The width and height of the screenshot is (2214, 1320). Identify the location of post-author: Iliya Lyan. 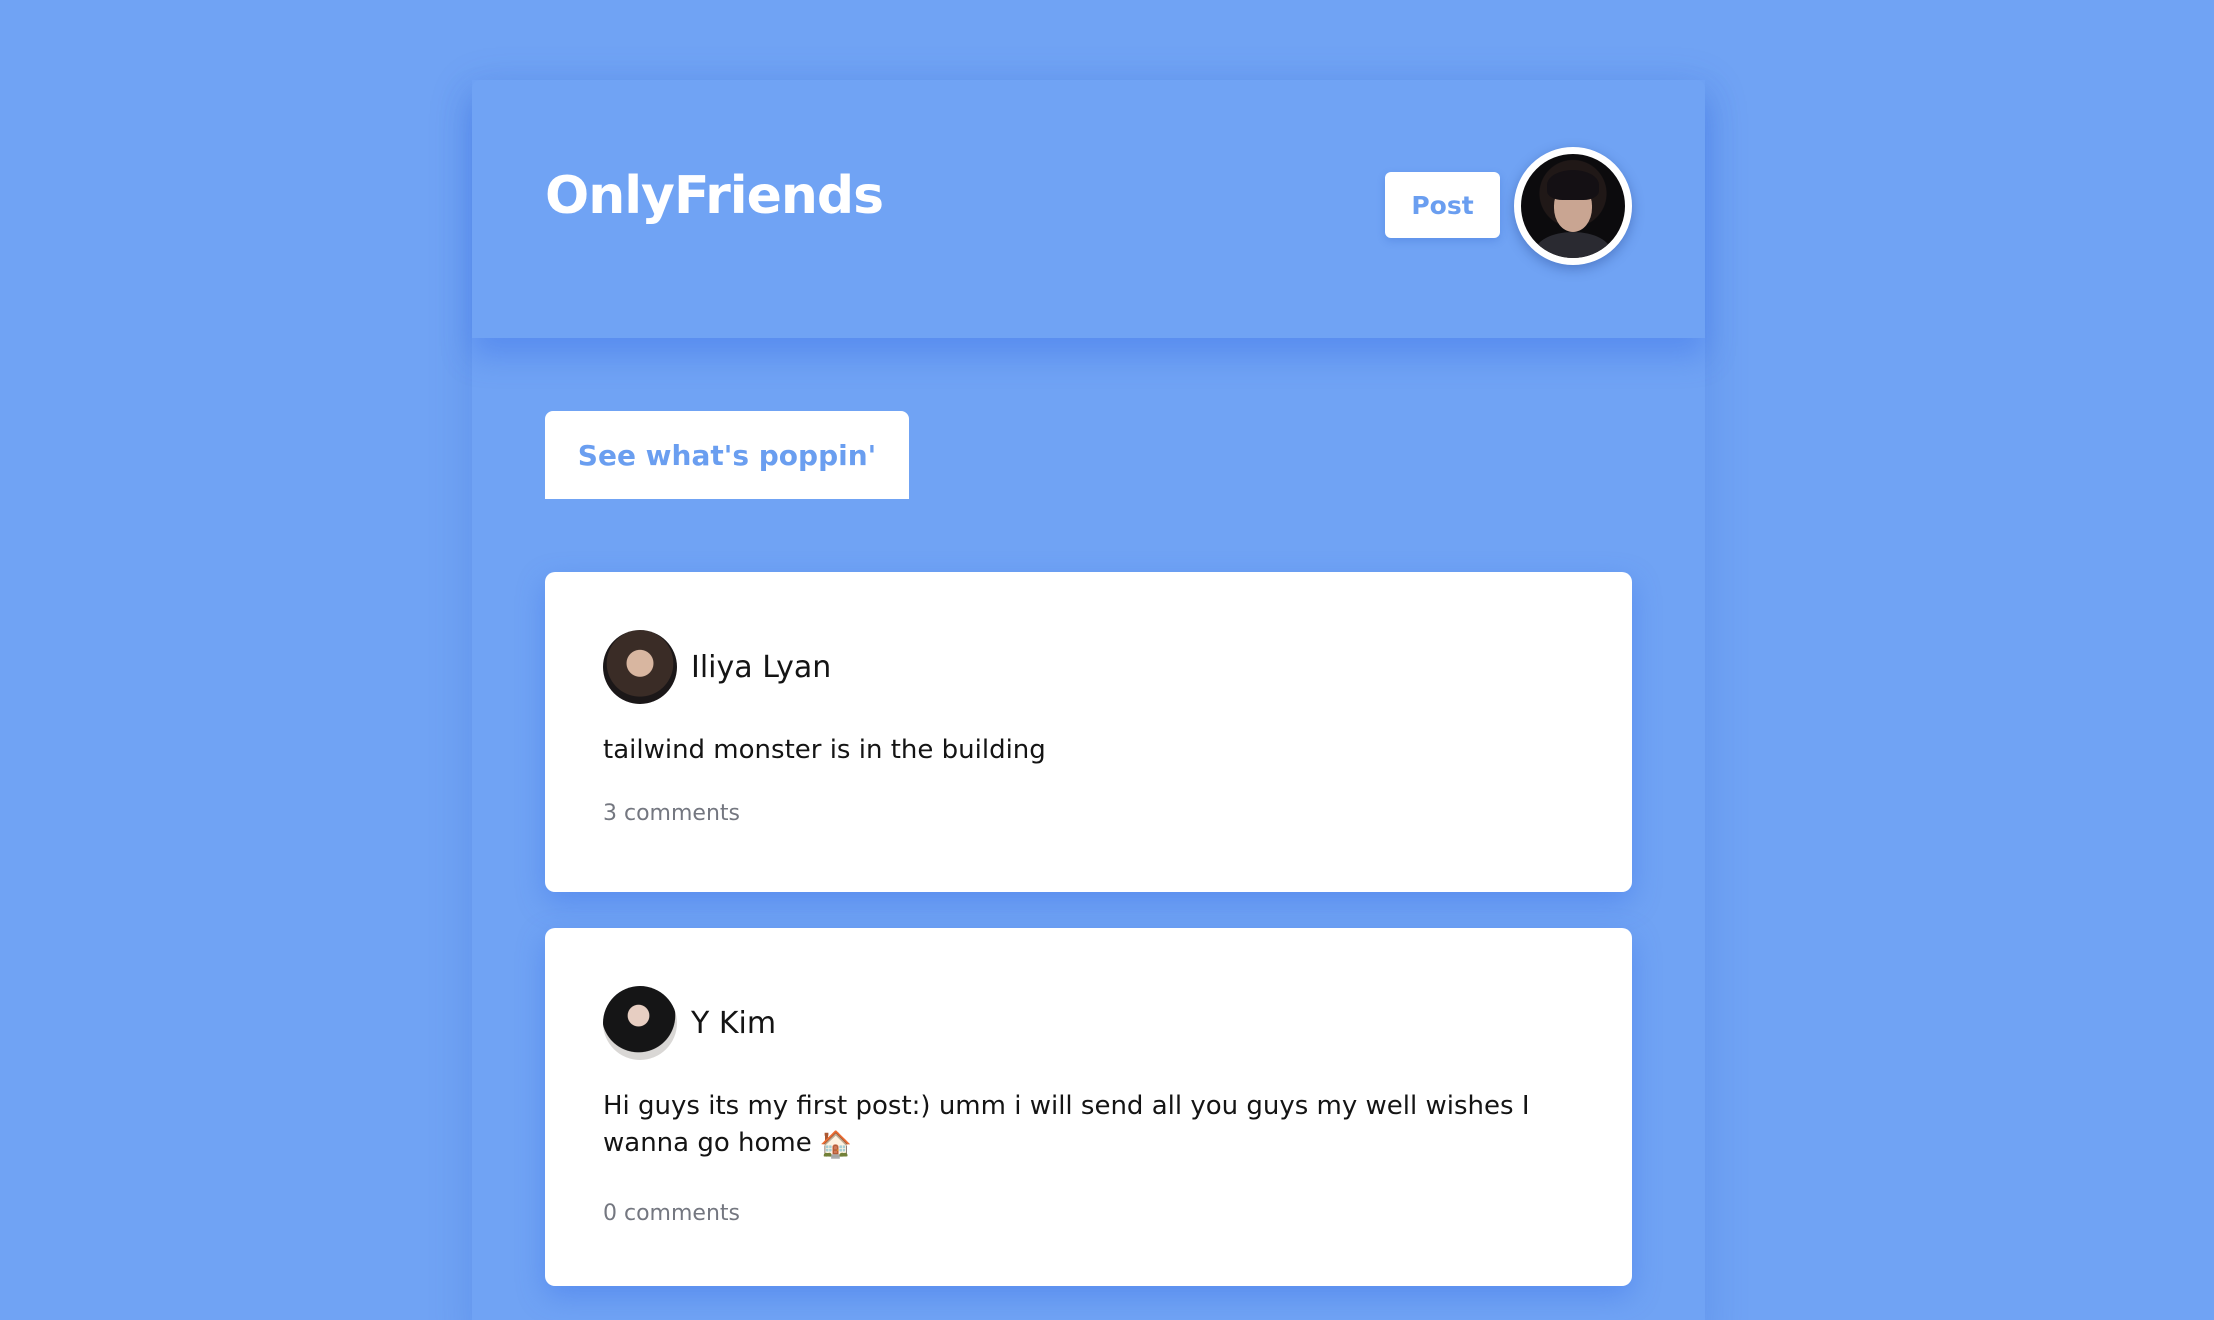
(717, 667).